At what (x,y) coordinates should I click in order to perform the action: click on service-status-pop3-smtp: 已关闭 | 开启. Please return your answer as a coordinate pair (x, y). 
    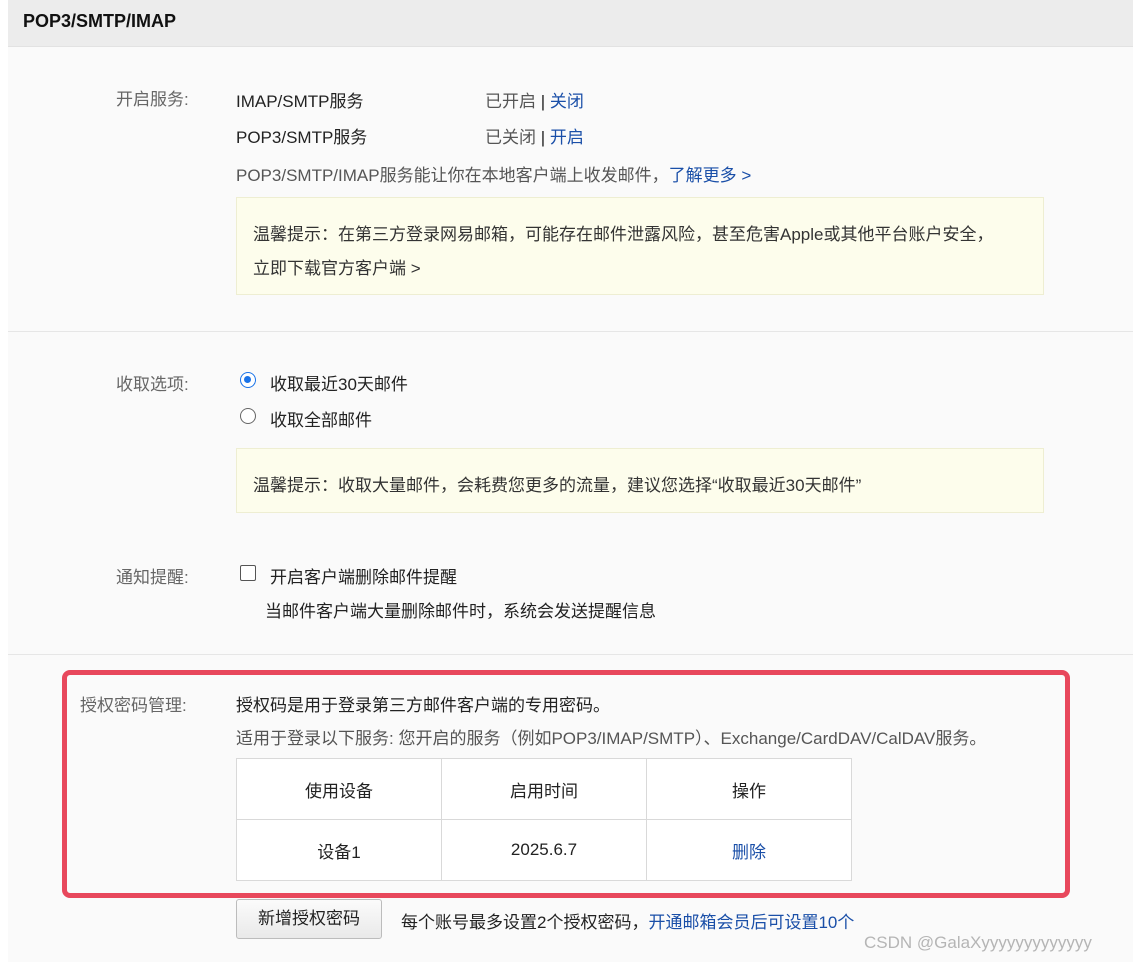
    Looking at the image, I should click on (534, 135).